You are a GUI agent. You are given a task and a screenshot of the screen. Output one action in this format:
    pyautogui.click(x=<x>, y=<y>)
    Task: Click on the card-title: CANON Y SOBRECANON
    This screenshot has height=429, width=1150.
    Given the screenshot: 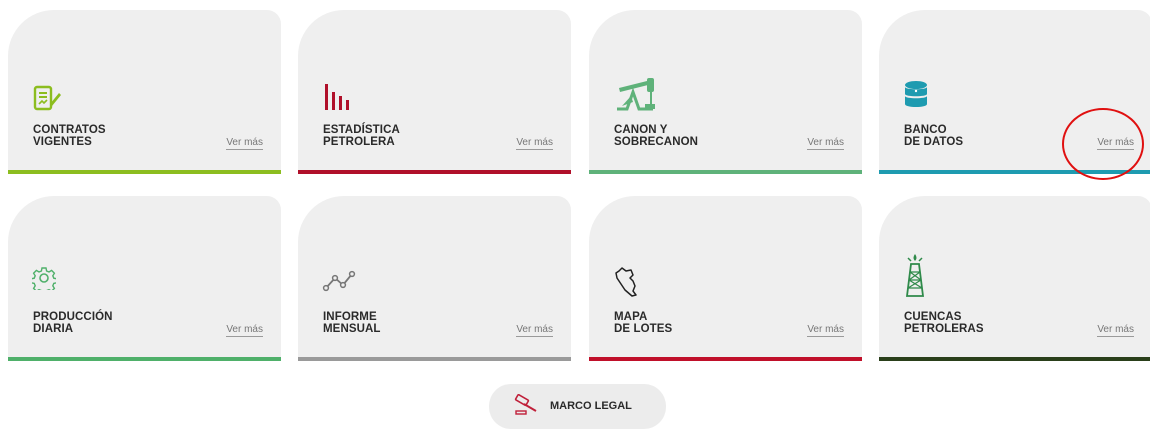 What is the action you would take?
    pyautogui.click(x=656, y=136)
    